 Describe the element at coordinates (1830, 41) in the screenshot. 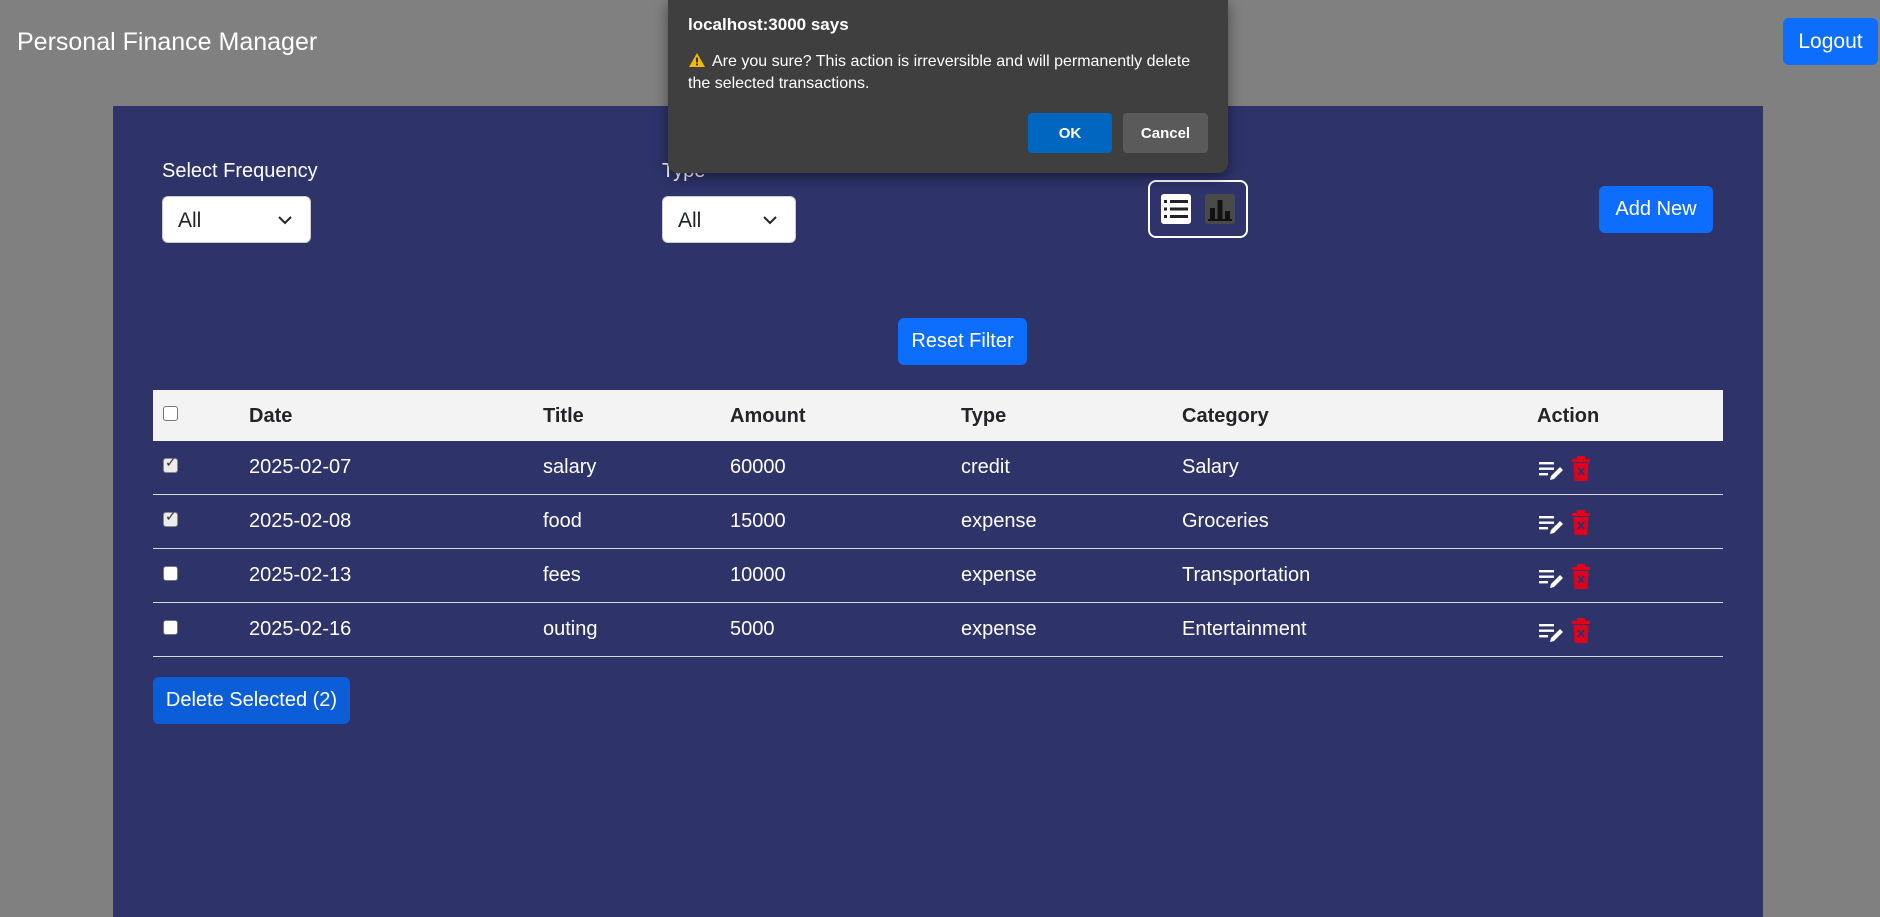

I see `logout-button: Logout` at that location.